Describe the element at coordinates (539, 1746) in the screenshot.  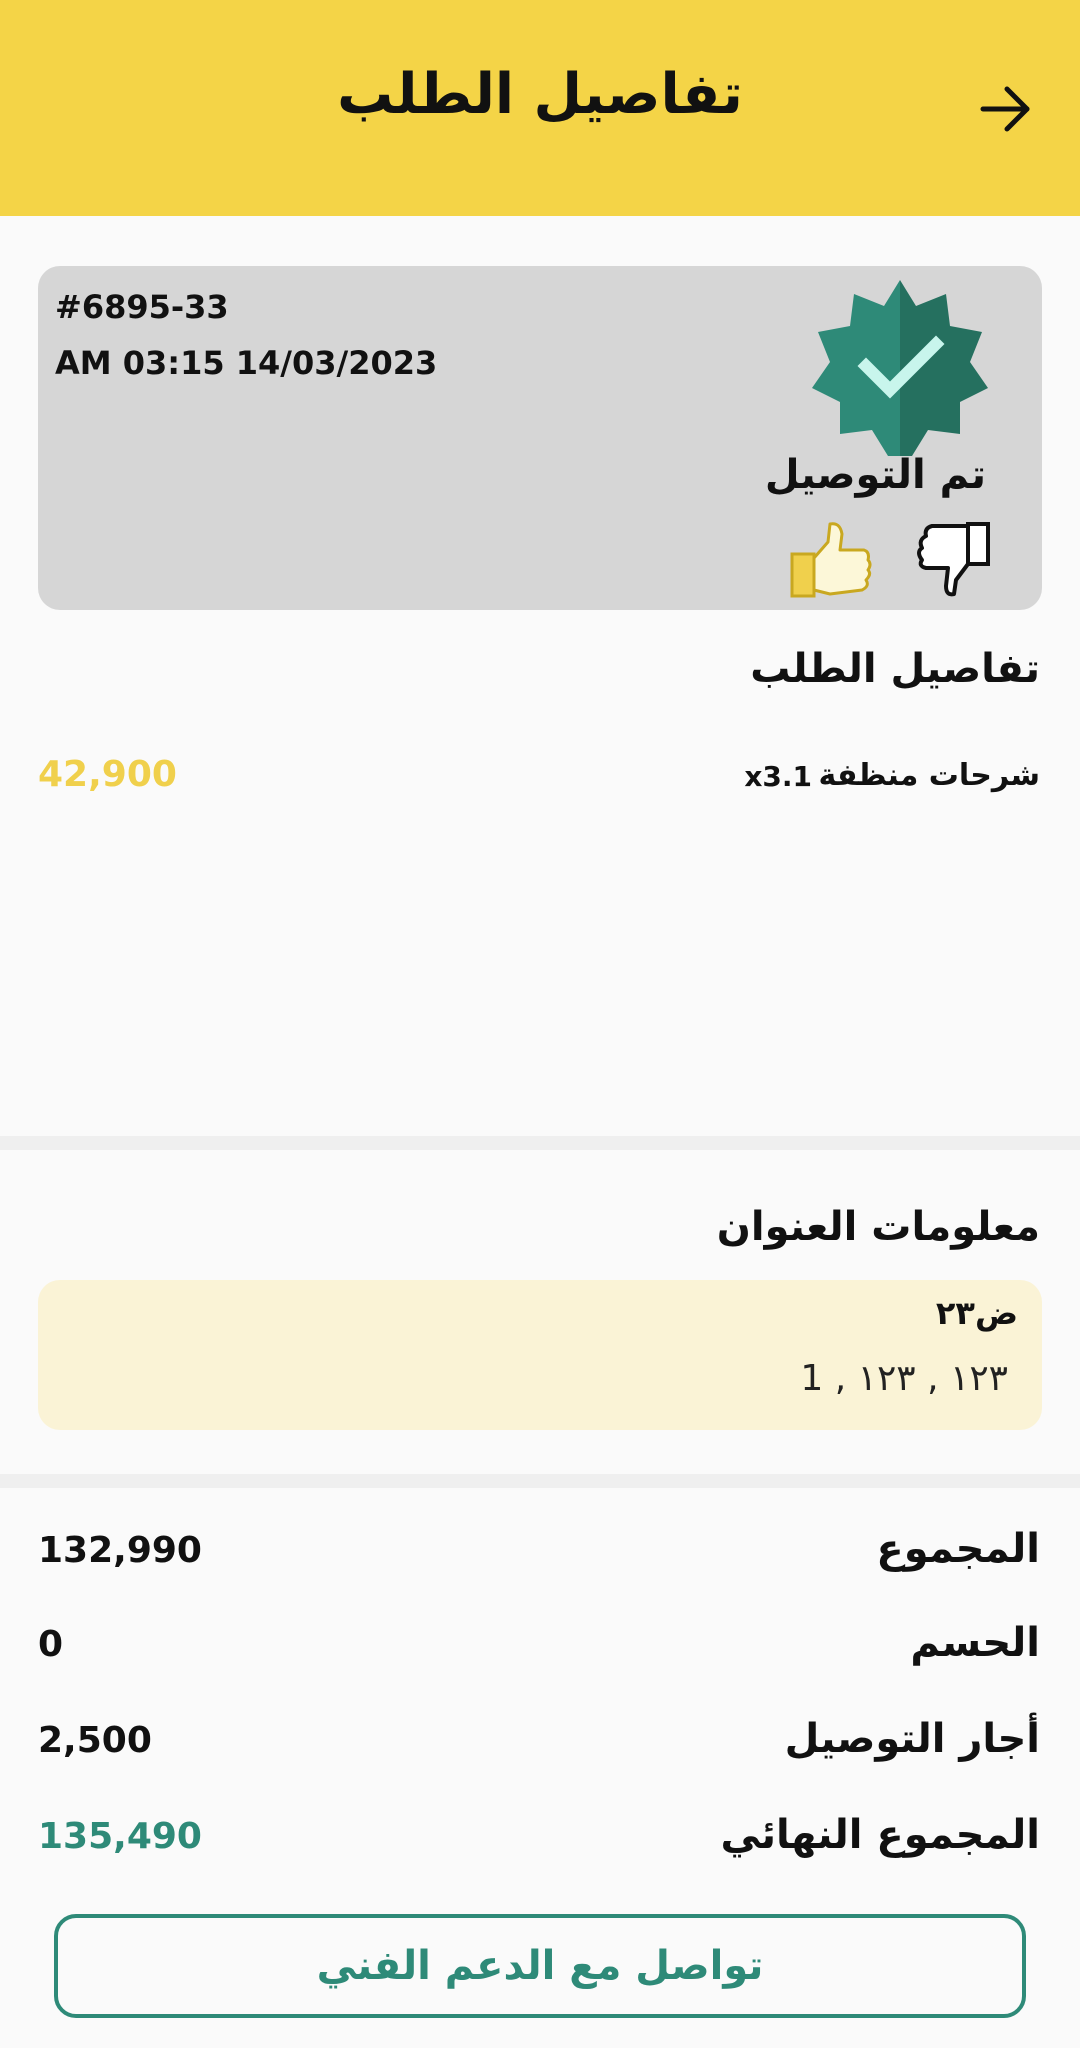
I see `delivery-fee-row: أجار التوصيل 2,500` at that location.